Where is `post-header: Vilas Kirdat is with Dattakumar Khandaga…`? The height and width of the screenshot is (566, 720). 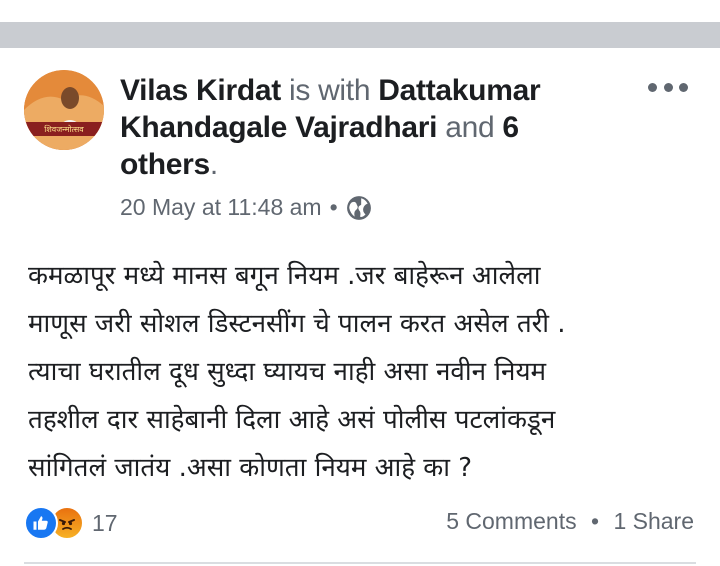 post-header: Vilas Kirdat is with Dattakumar Khandaga… is located at coordinates (370, 127).